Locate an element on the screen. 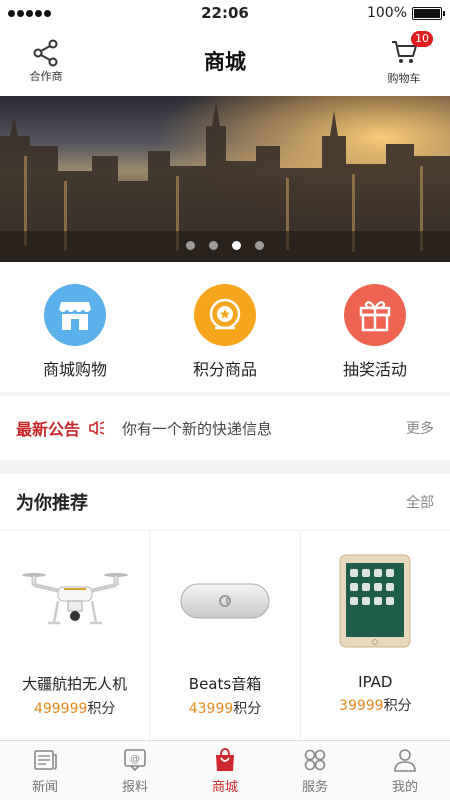 The image size is (450, 800). category-points: 积分商品 is located at coordinates (225, 332).